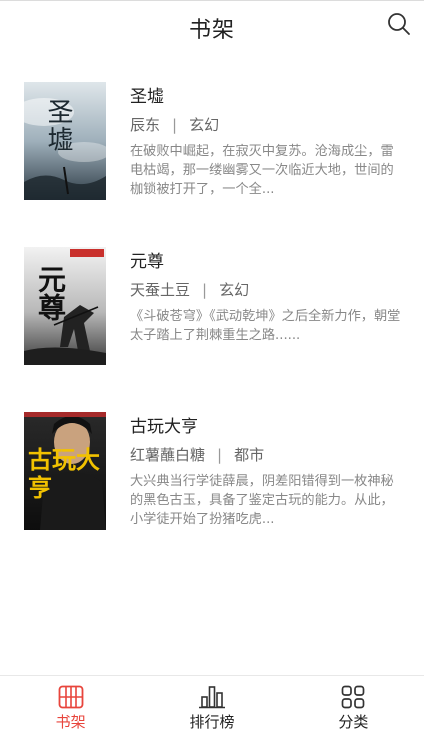 The image size is (424, 735). I want to click on bar-chart-icon, so click(211, 697).